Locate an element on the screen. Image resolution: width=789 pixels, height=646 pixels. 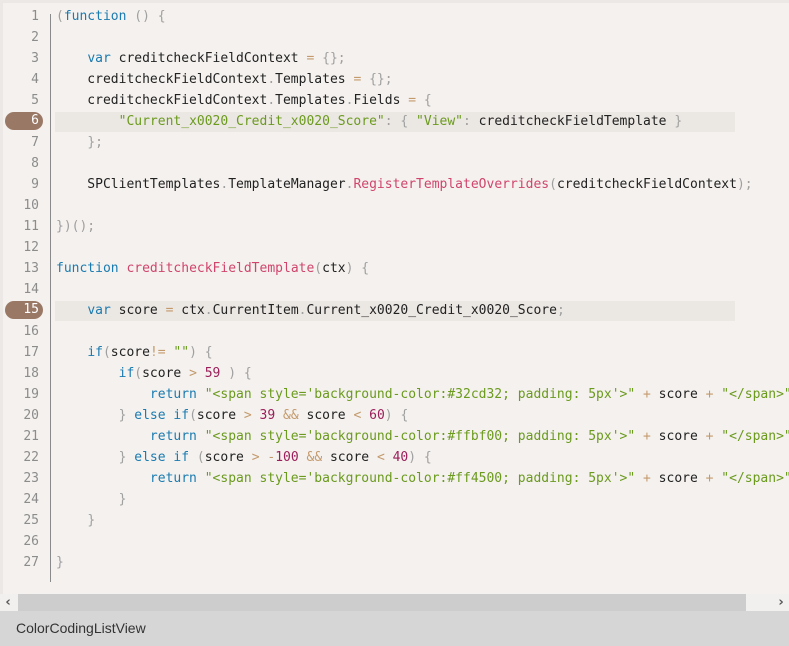
code-line: 1 (function () { is located at coordinates (396, 16).